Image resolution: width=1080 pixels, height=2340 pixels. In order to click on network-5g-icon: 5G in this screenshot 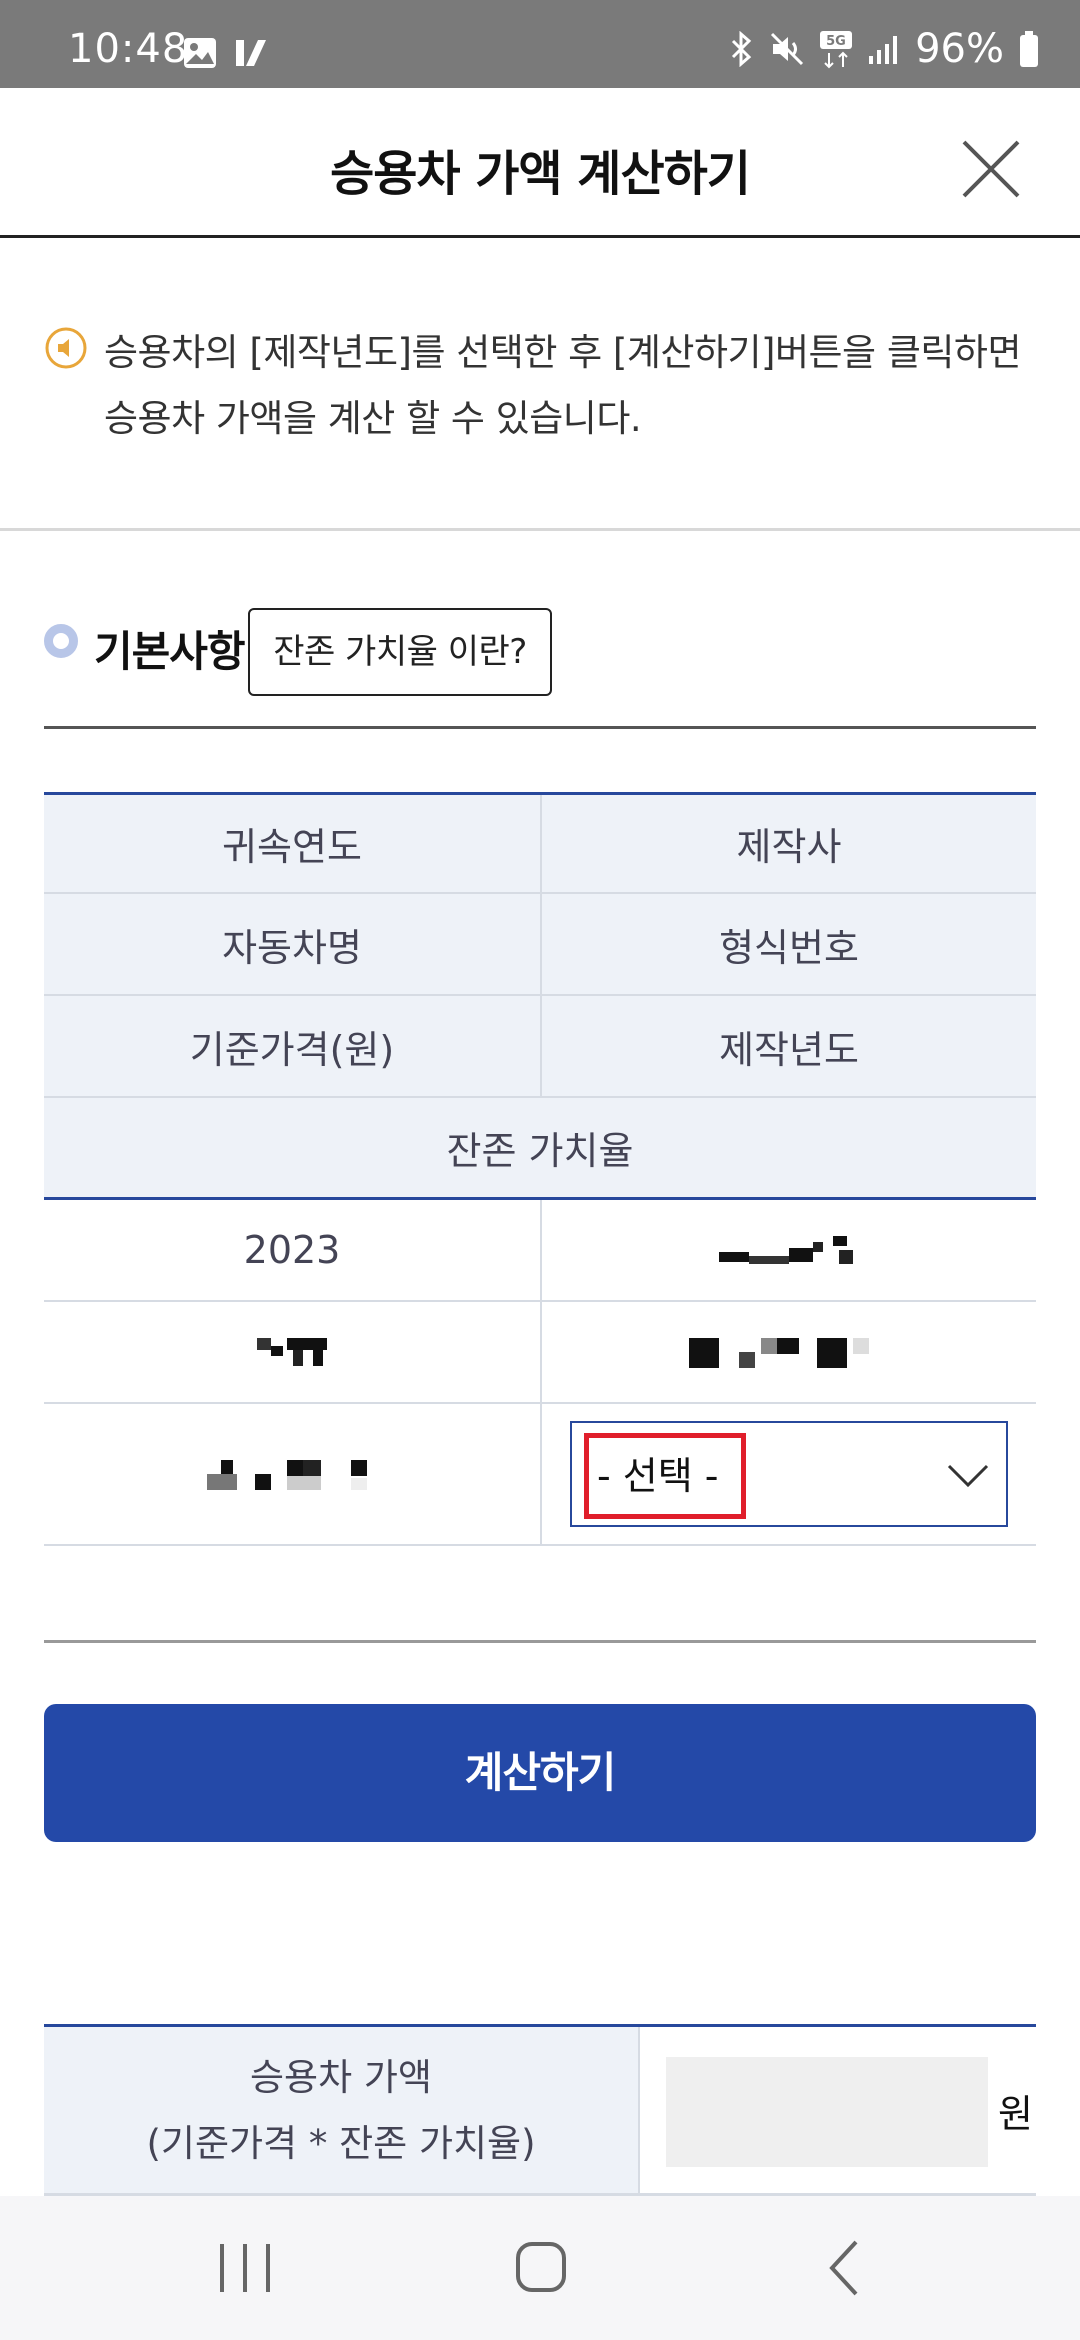, I will do `click(836, 50)`.